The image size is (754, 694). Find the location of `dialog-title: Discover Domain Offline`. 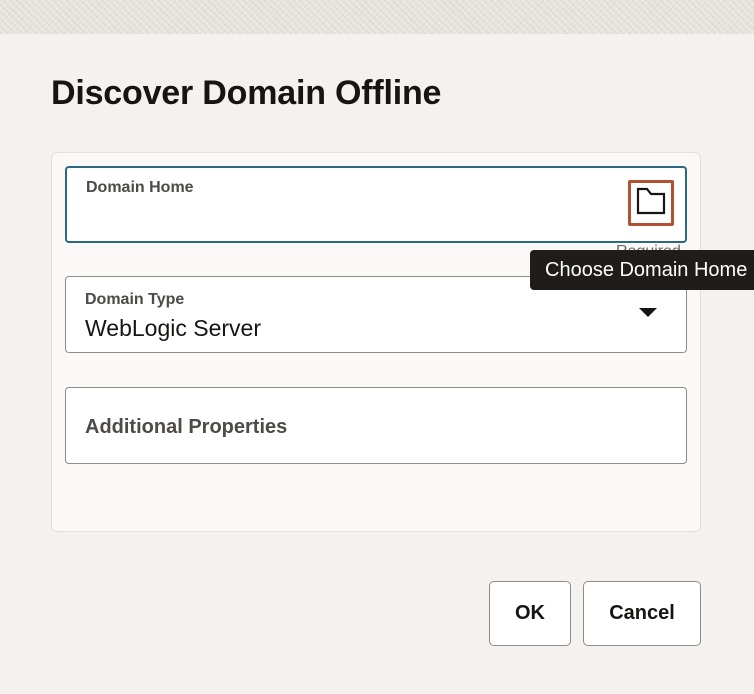

dialog-title: Discover Domain Offline is located at coordinates (246, 93).